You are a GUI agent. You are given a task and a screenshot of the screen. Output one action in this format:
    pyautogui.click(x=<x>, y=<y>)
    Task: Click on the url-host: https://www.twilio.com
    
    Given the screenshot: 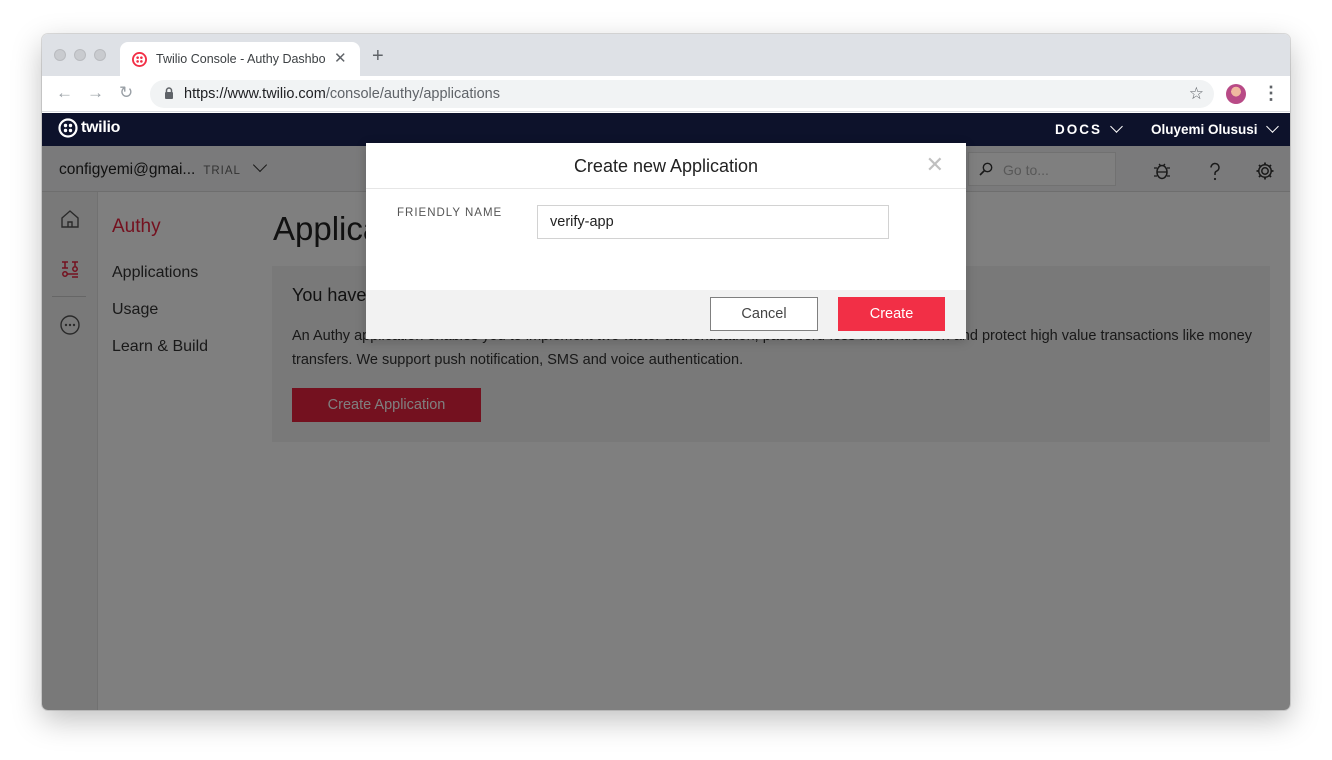 What is the action you would take?
    pyautogui.click(x=255, y=94)
    